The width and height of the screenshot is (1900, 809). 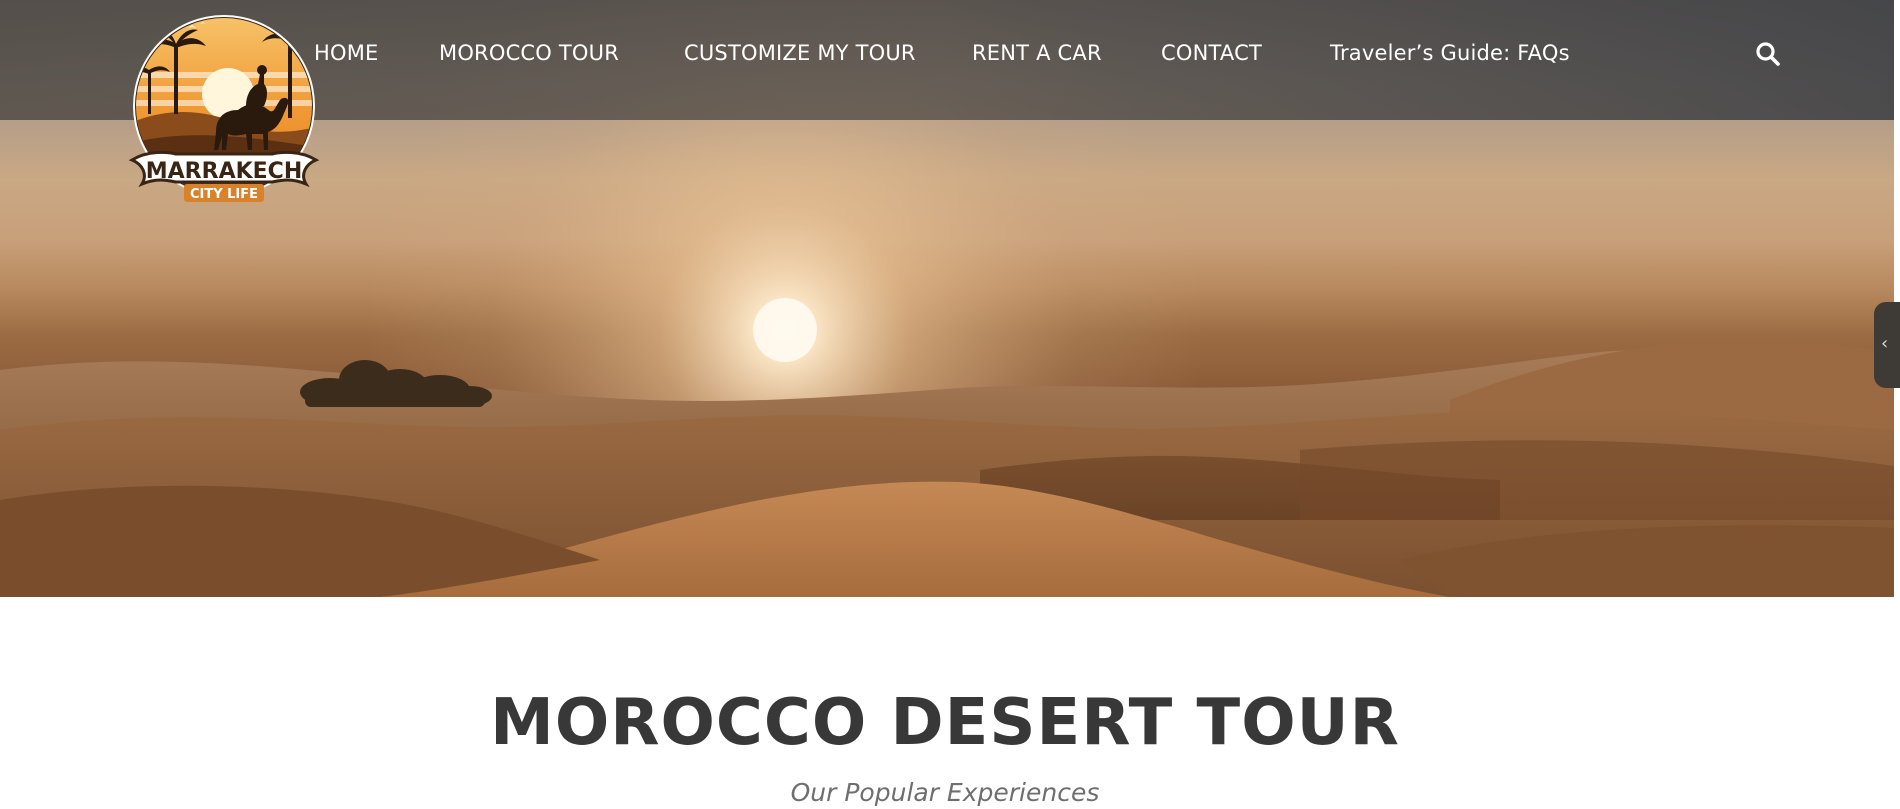 I want to click on page-title: MOROCCO DESERT TOUR, so click(x=945, y=723).